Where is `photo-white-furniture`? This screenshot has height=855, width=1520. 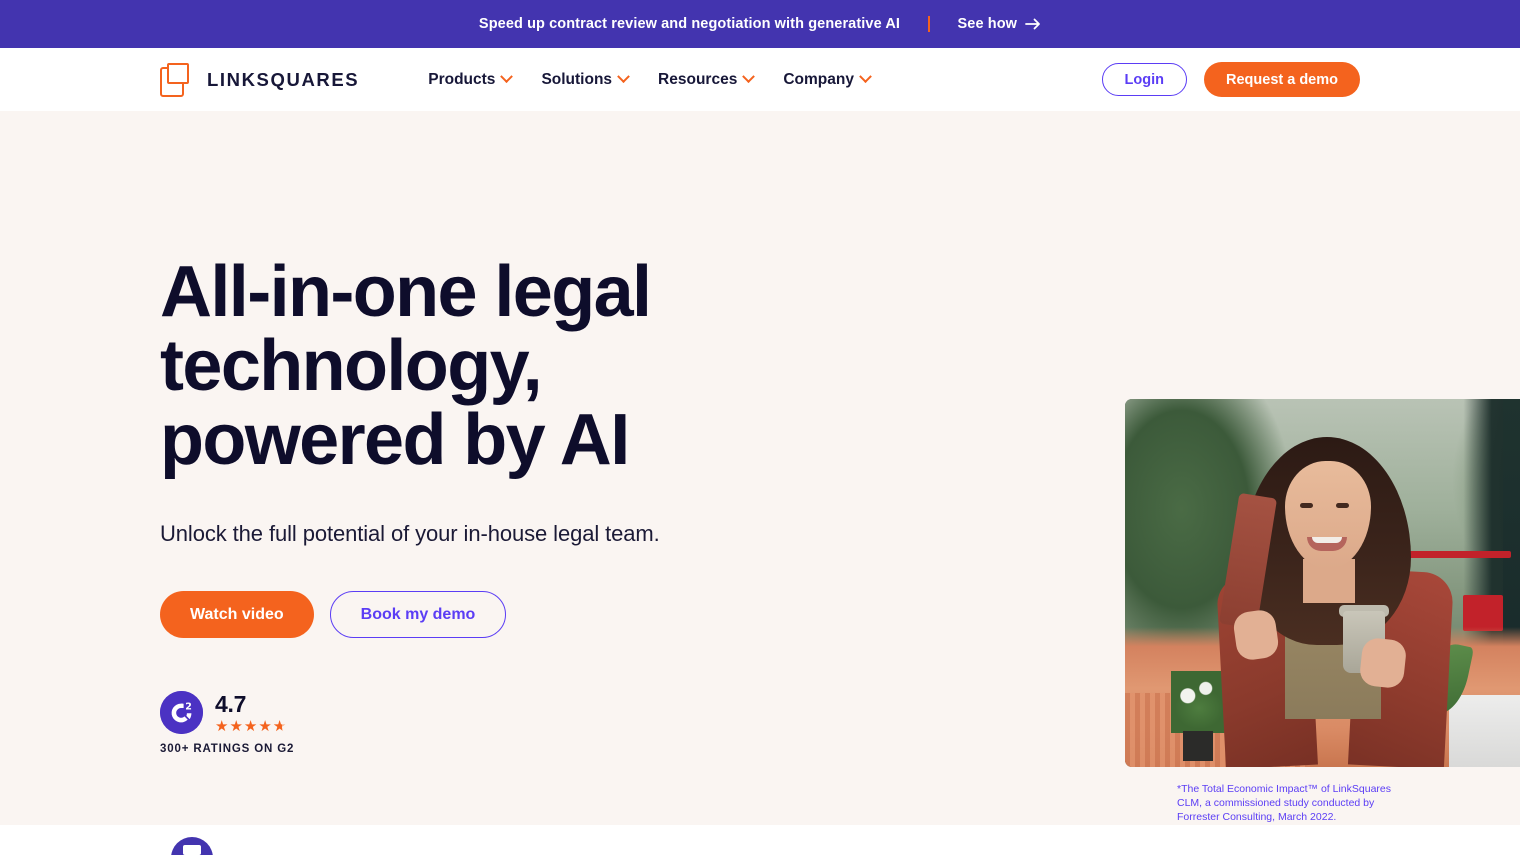 photo-white-furniture is located at coordinates (1484, 731).